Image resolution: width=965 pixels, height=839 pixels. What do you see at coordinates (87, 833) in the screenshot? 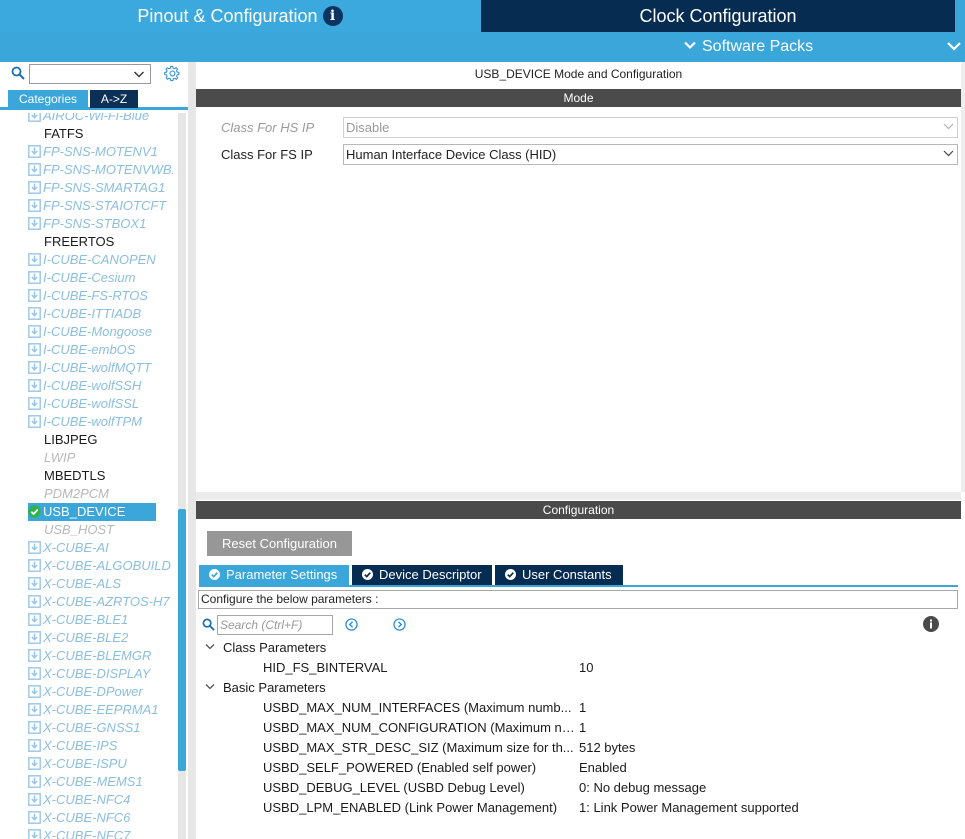
I see `sidebar-item-label: X-CUBE-NFC7` at bounding box center [87, 833].